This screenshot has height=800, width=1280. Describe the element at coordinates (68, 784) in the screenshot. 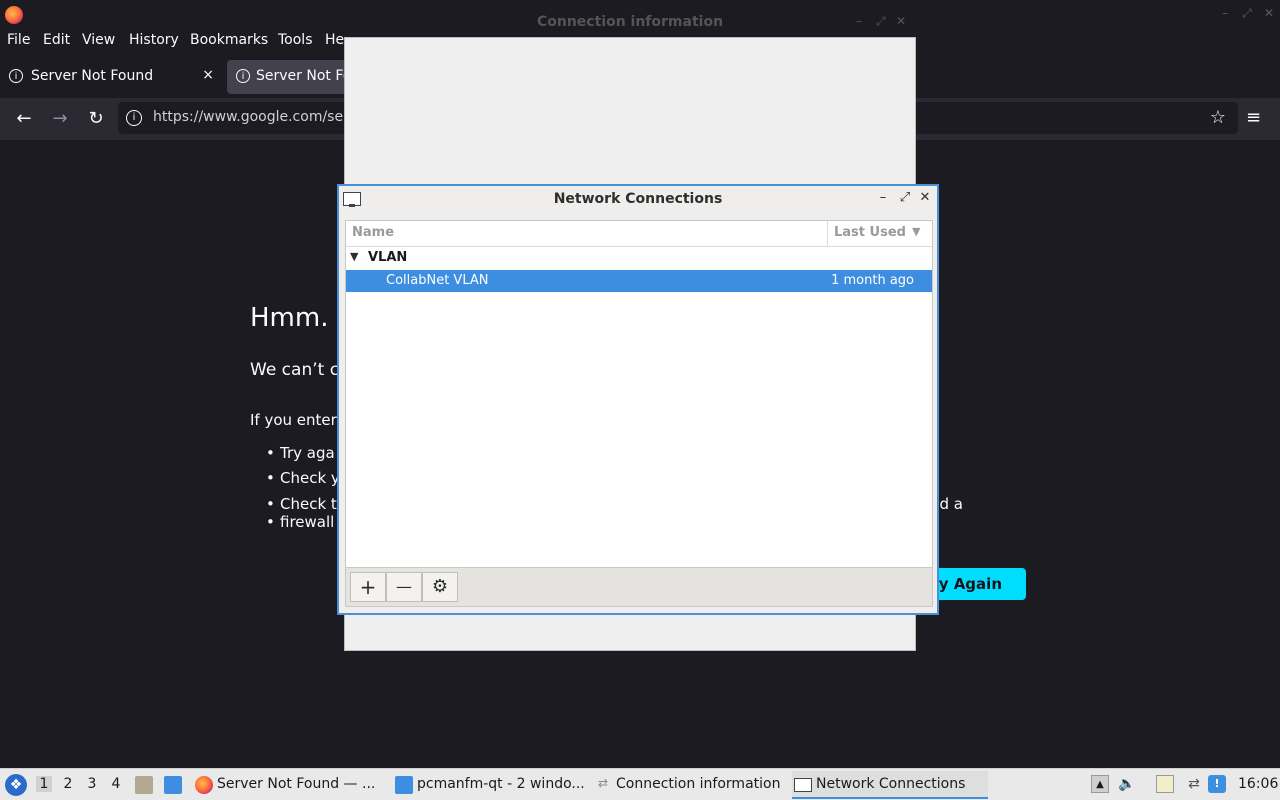

I see `workspace-2: 2` at that location.